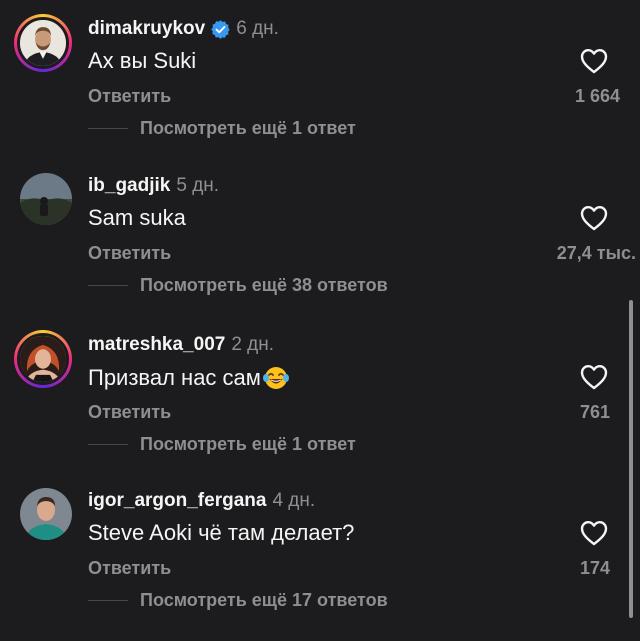 Image resolution: width=640 pixels, height=641 pixels. What do you see at coordinates (596, 253) in the screenshot?
I see `like-count: 27,4 тыс.` at bounding box center [596, 253].